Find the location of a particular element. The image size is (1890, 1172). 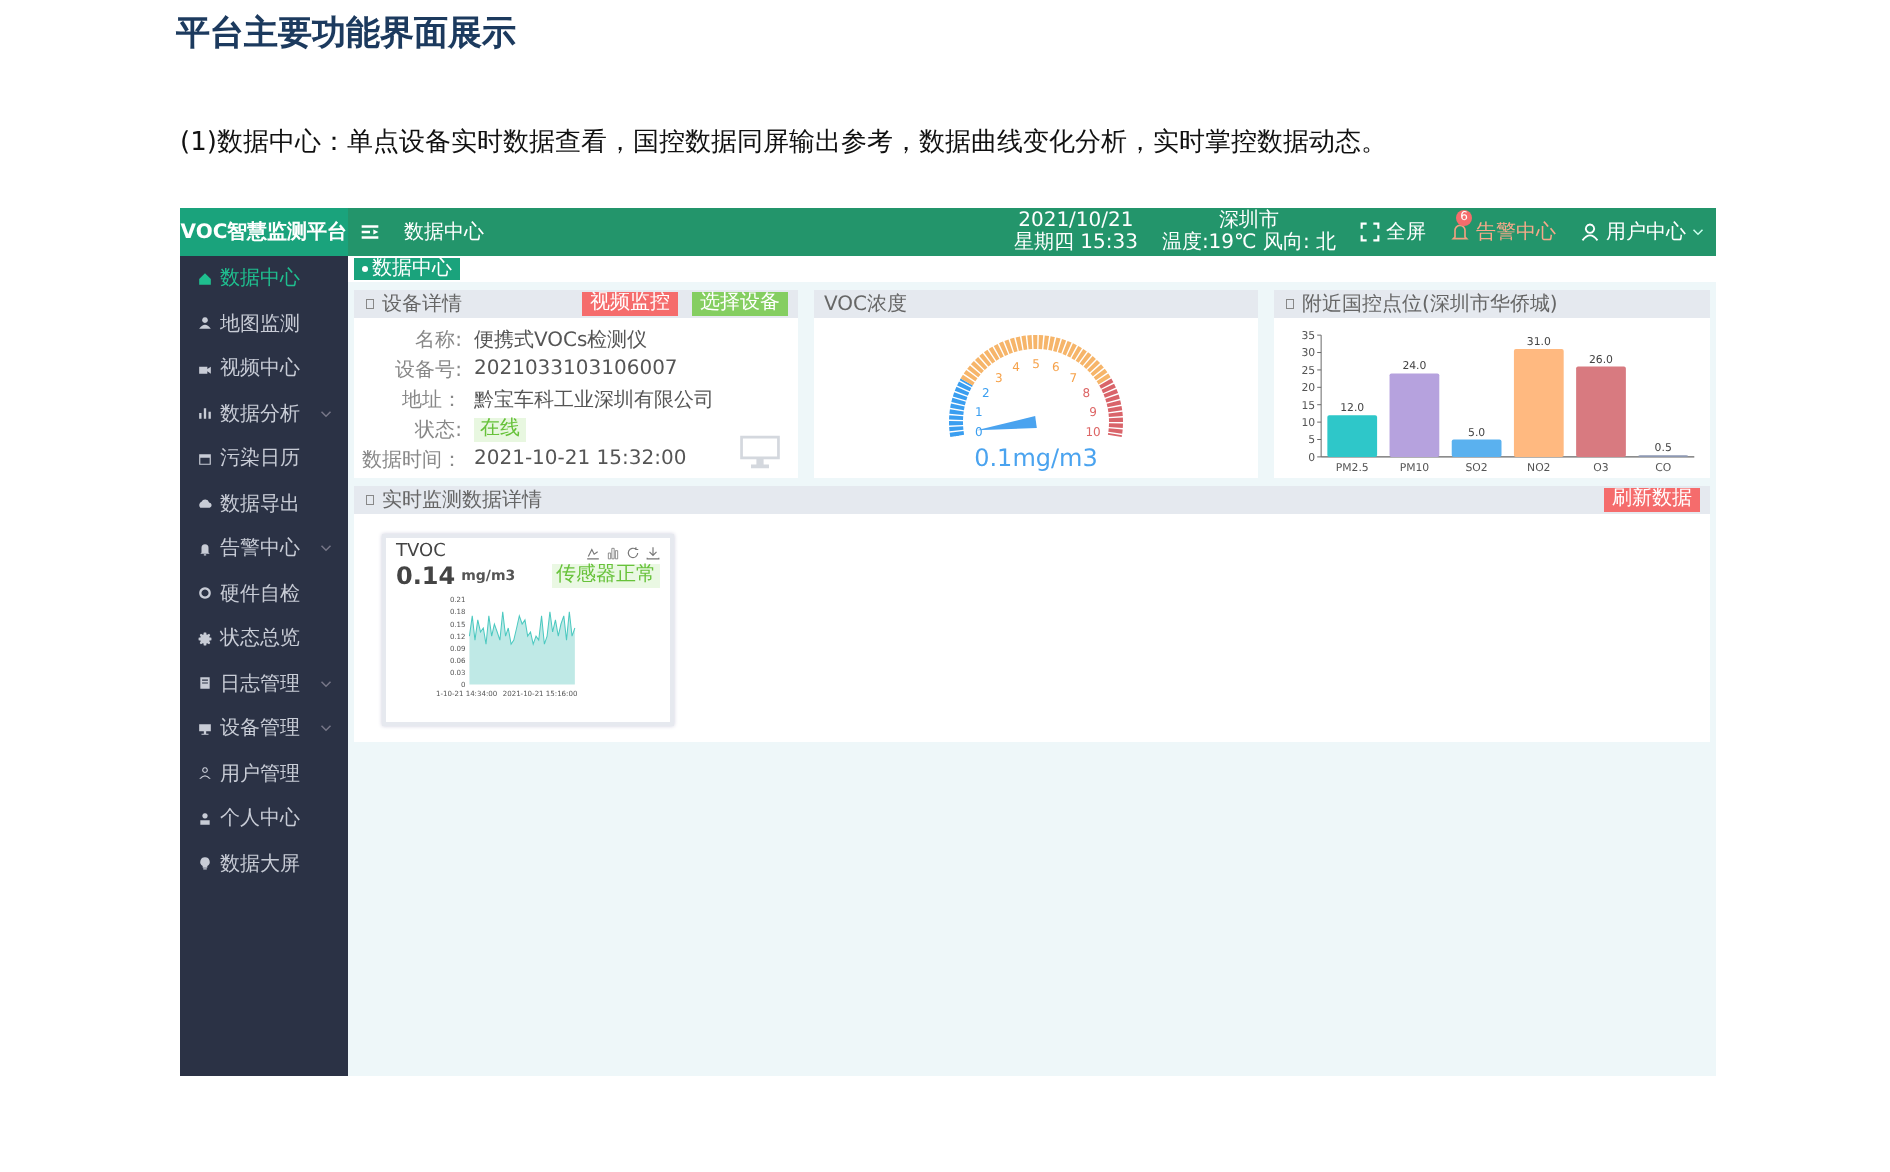

sidebar-item: 数据分析 is located at coordinates (264, 413).